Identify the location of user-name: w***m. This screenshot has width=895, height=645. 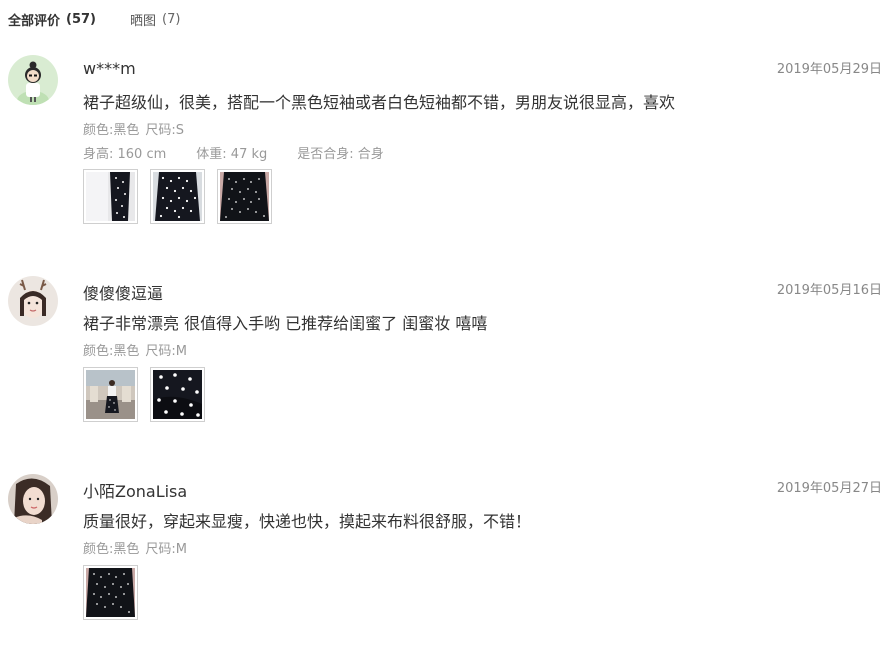
(109, 68).